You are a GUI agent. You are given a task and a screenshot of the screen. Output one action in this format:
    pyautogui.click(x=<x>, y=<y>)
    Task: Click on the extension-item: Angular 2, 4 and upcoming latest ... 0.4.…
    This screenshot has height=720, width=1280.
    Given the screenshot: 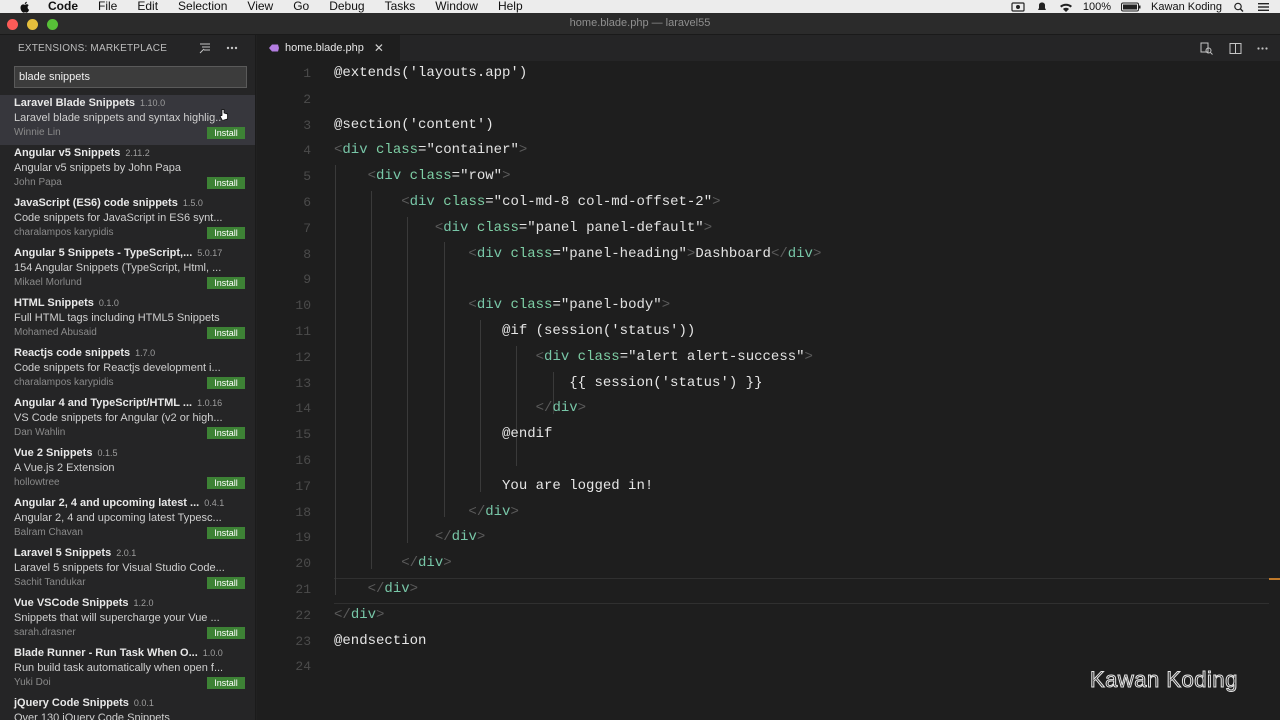 What is the action you would take?
    pyautogui.click(x=127, y=520)
    